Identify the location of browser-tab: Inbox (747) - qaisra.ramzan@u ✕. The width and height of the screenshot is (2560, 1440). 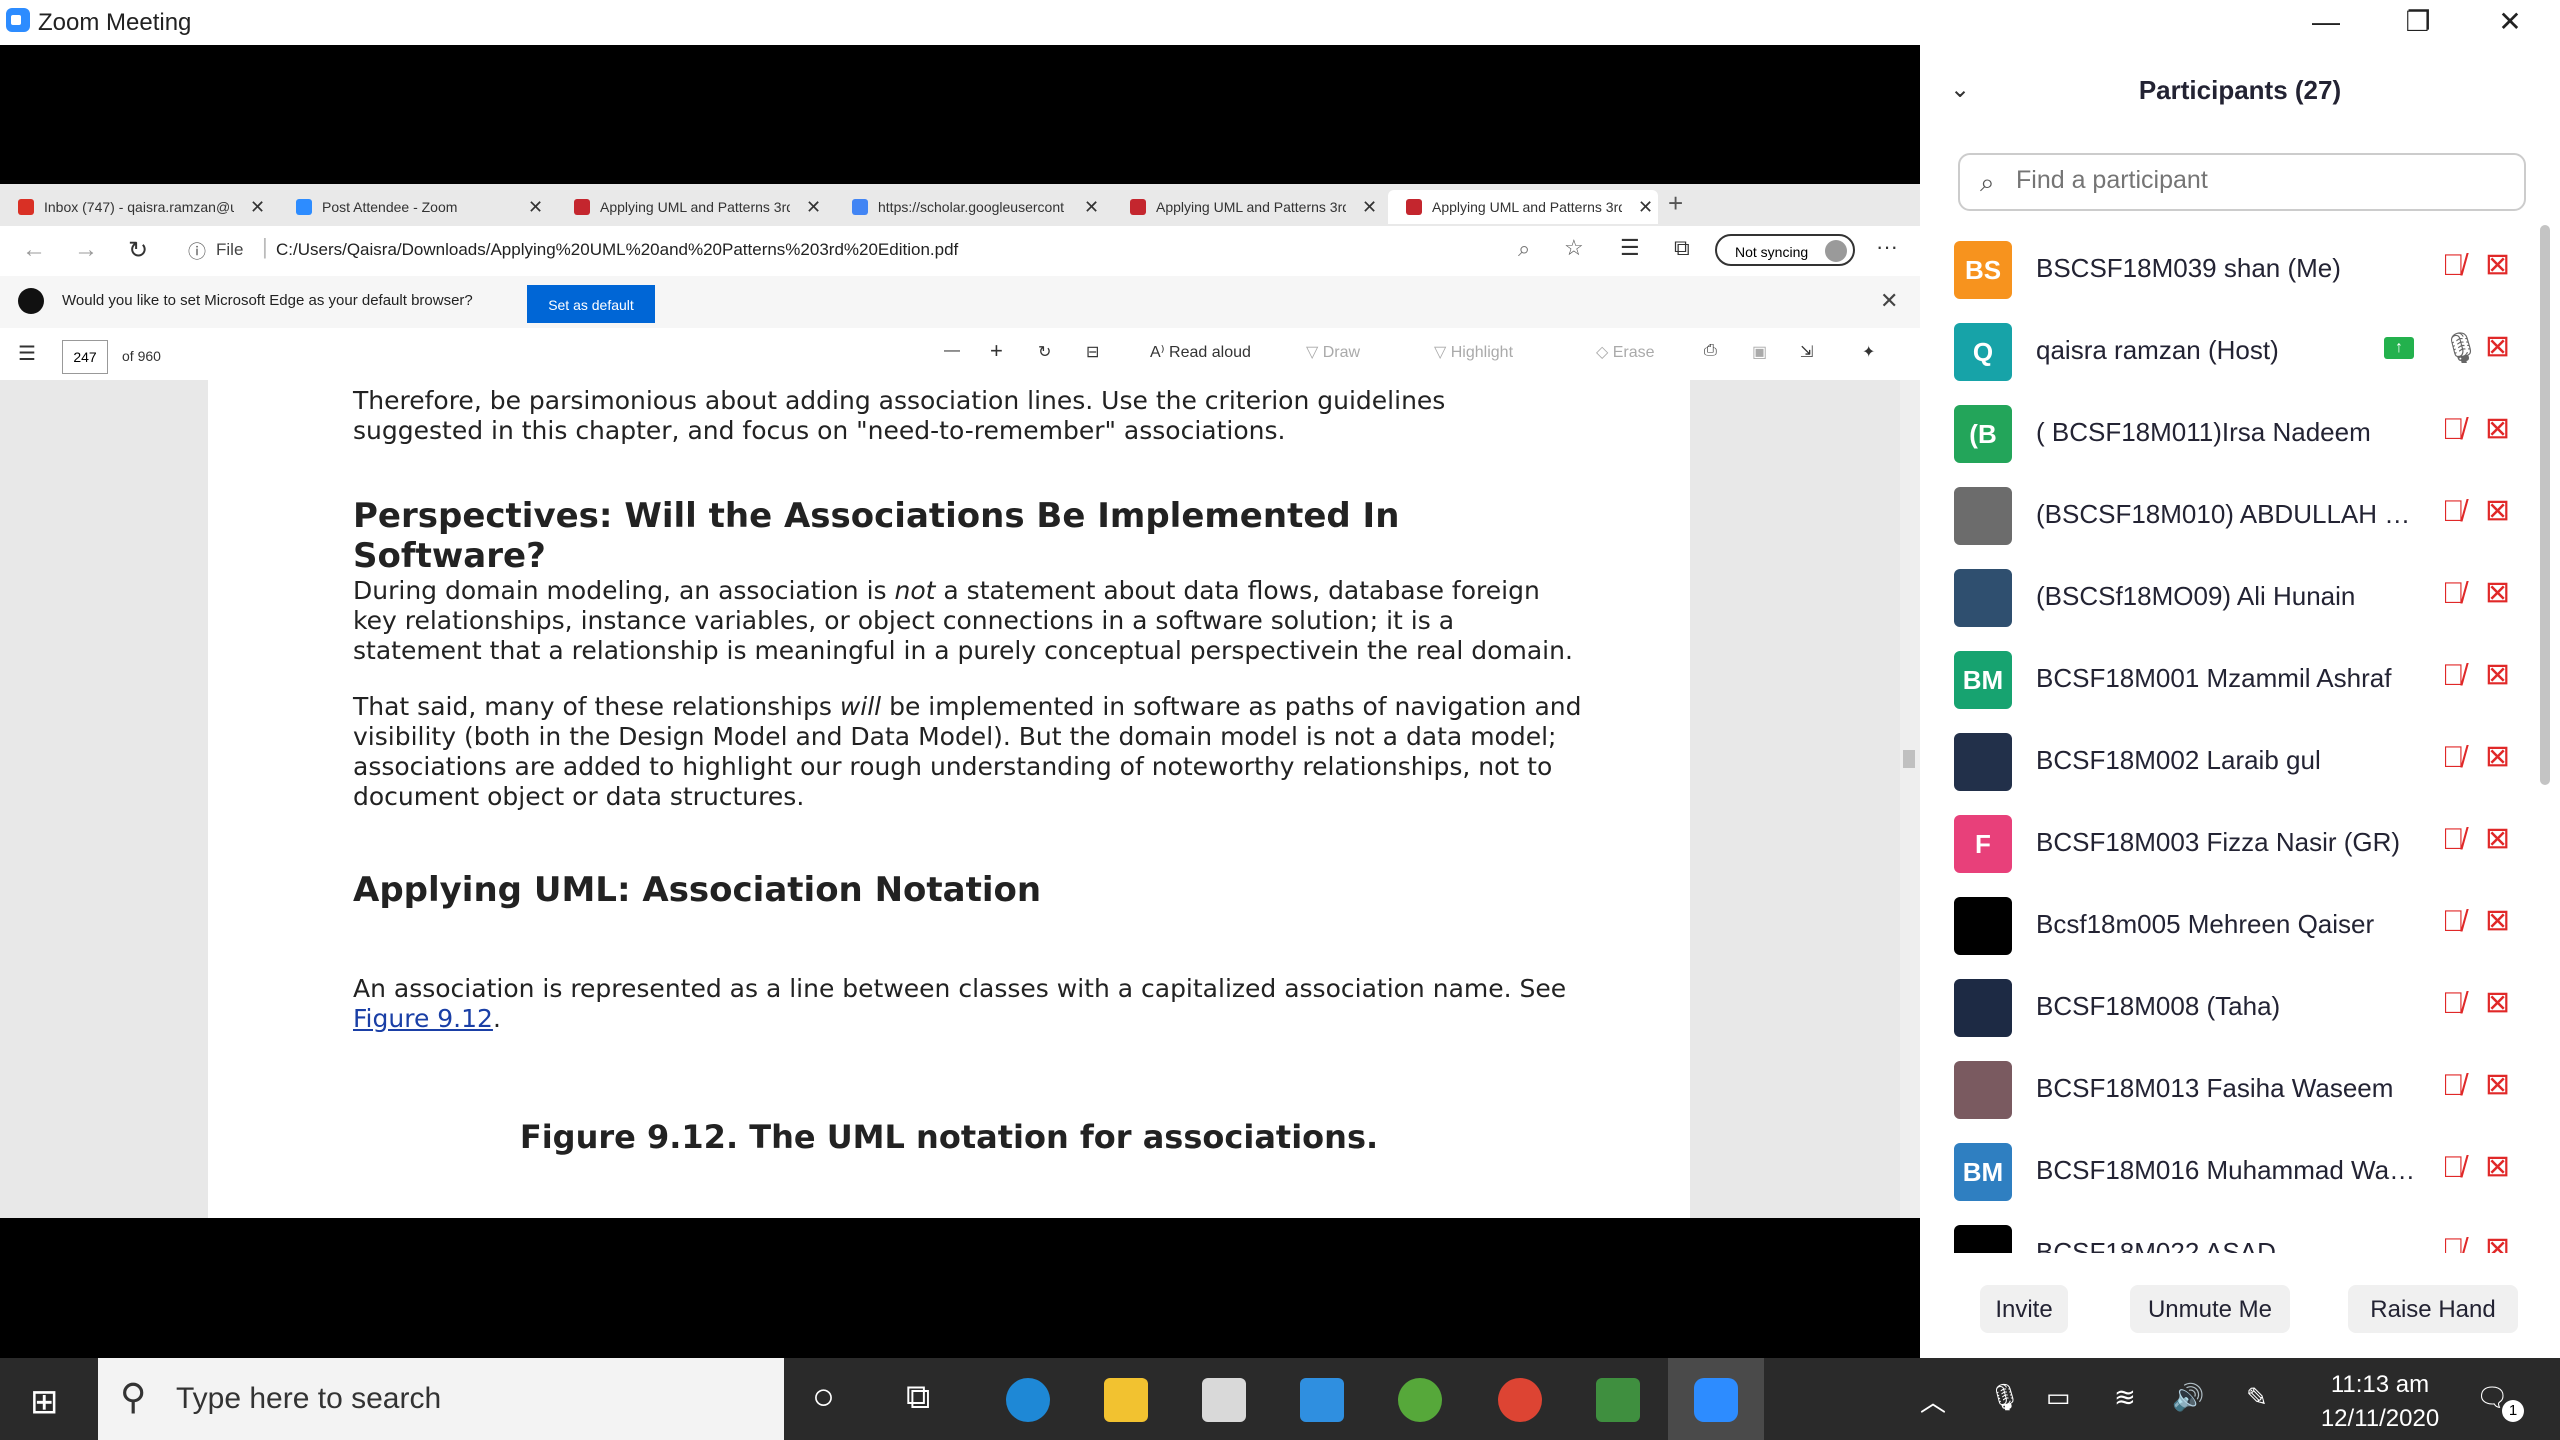
(135, 207).